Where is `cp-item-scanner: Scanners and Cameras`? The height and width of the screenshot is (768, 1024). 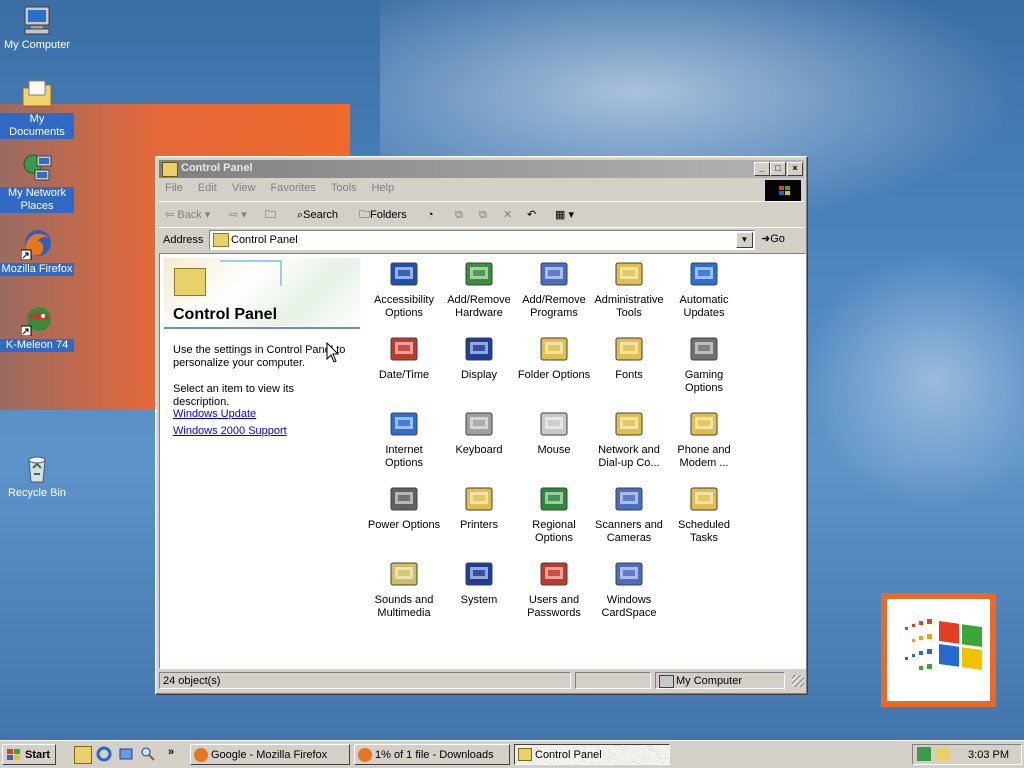 cp-item-scanner: Scanners and Cameras is located at coordinates (629, 514).